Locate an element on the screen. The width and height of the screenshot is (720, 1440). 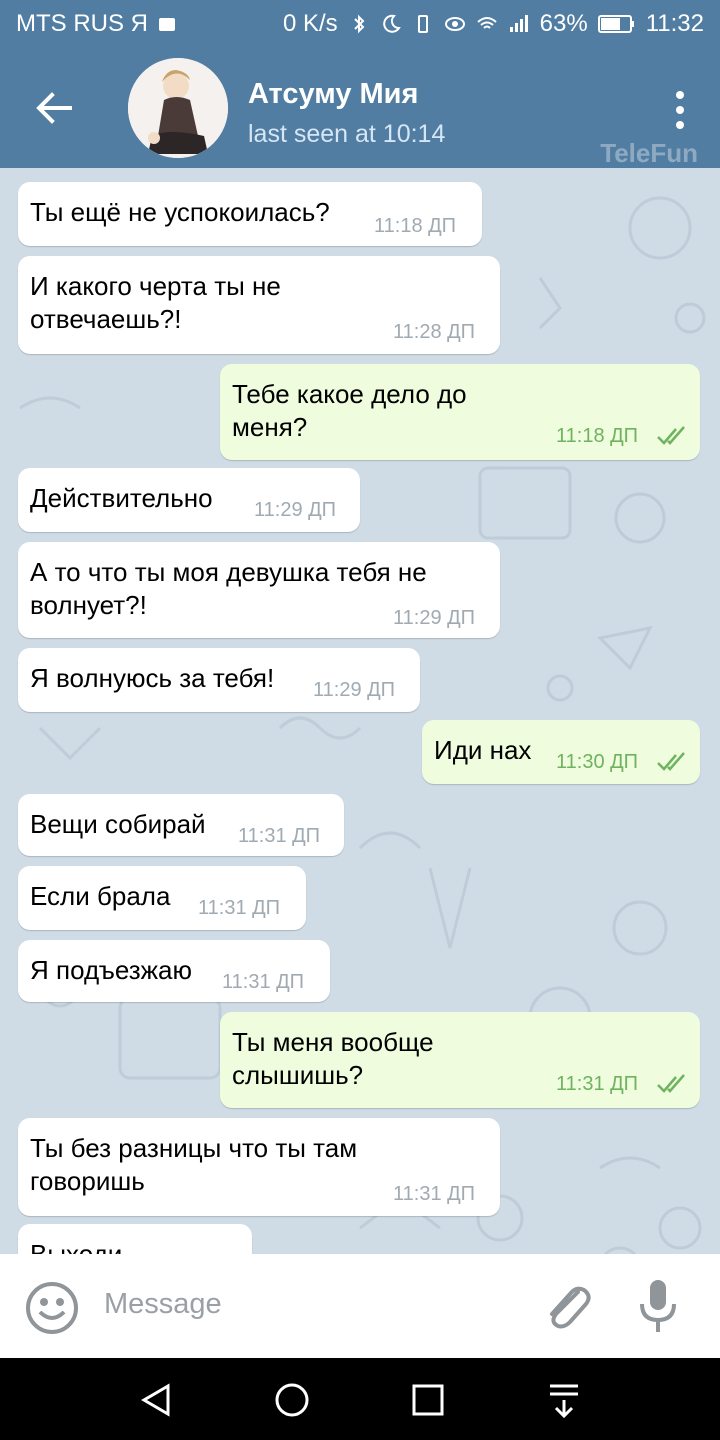
contact-avatar is located at coordinates (178, 108).